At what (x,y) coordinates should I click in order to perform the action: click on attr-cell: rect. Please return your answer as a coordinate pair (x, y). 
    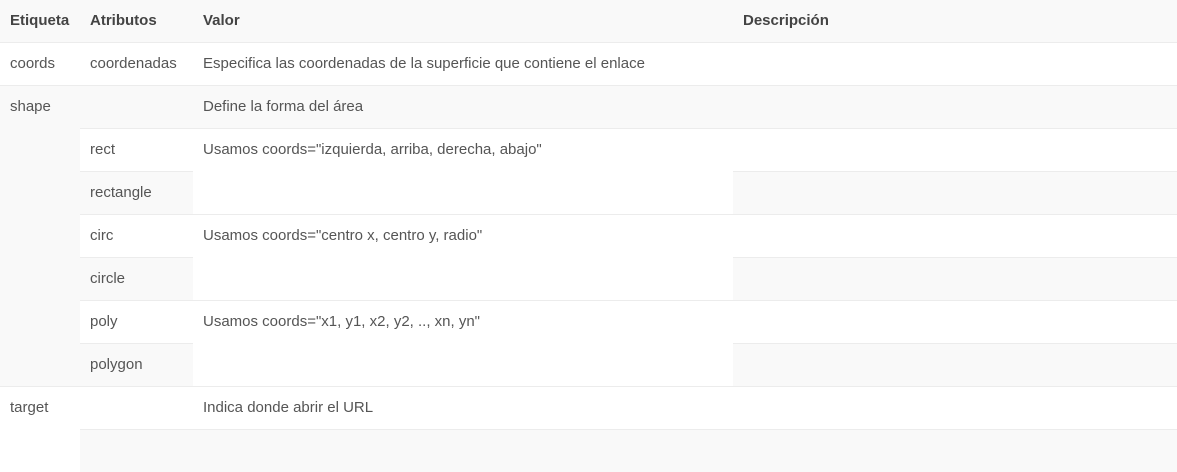
    Looking at the image, I should click on (136, 149).